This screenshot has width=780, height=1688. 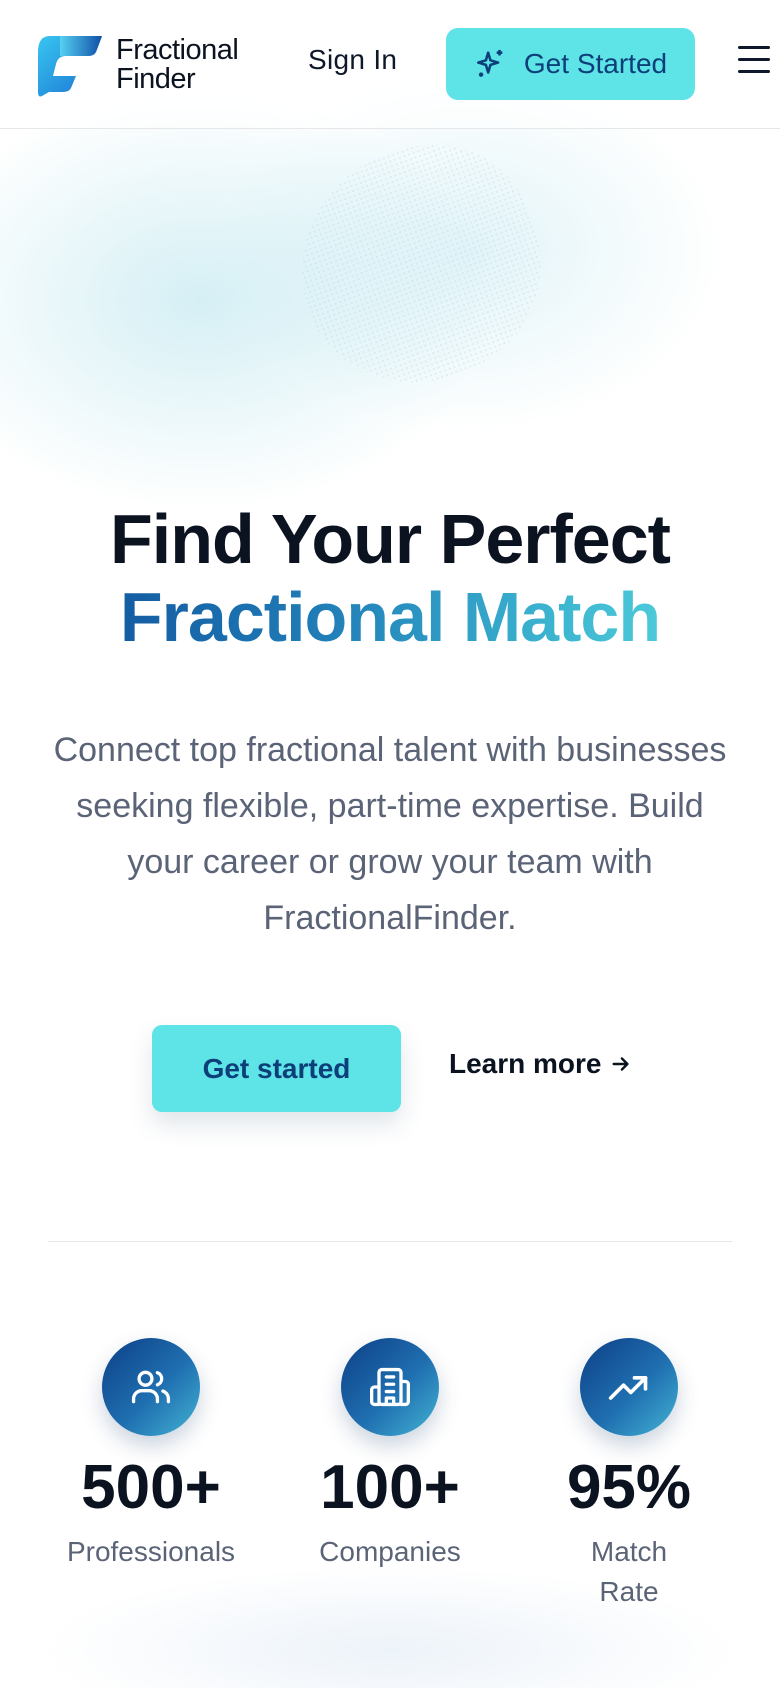 What do you see at coordinates (151, 1487) in the screenshot?
I see `stat-value: 500+` at bounding box center [151, 1487].